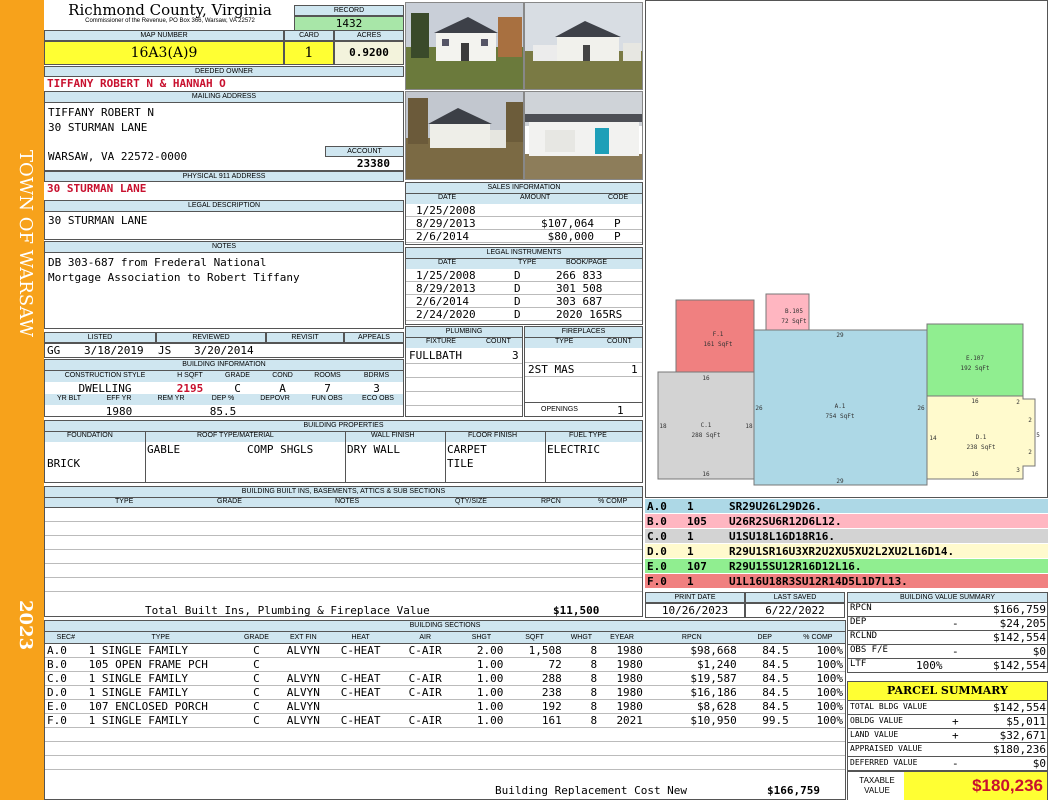 The image size is (1050, 800). What do you see at coordinates (794, 321) in the screenshot?
I see `sketch-label-b105-sqft: 72 SqFt` at bounding box center [794, 321].